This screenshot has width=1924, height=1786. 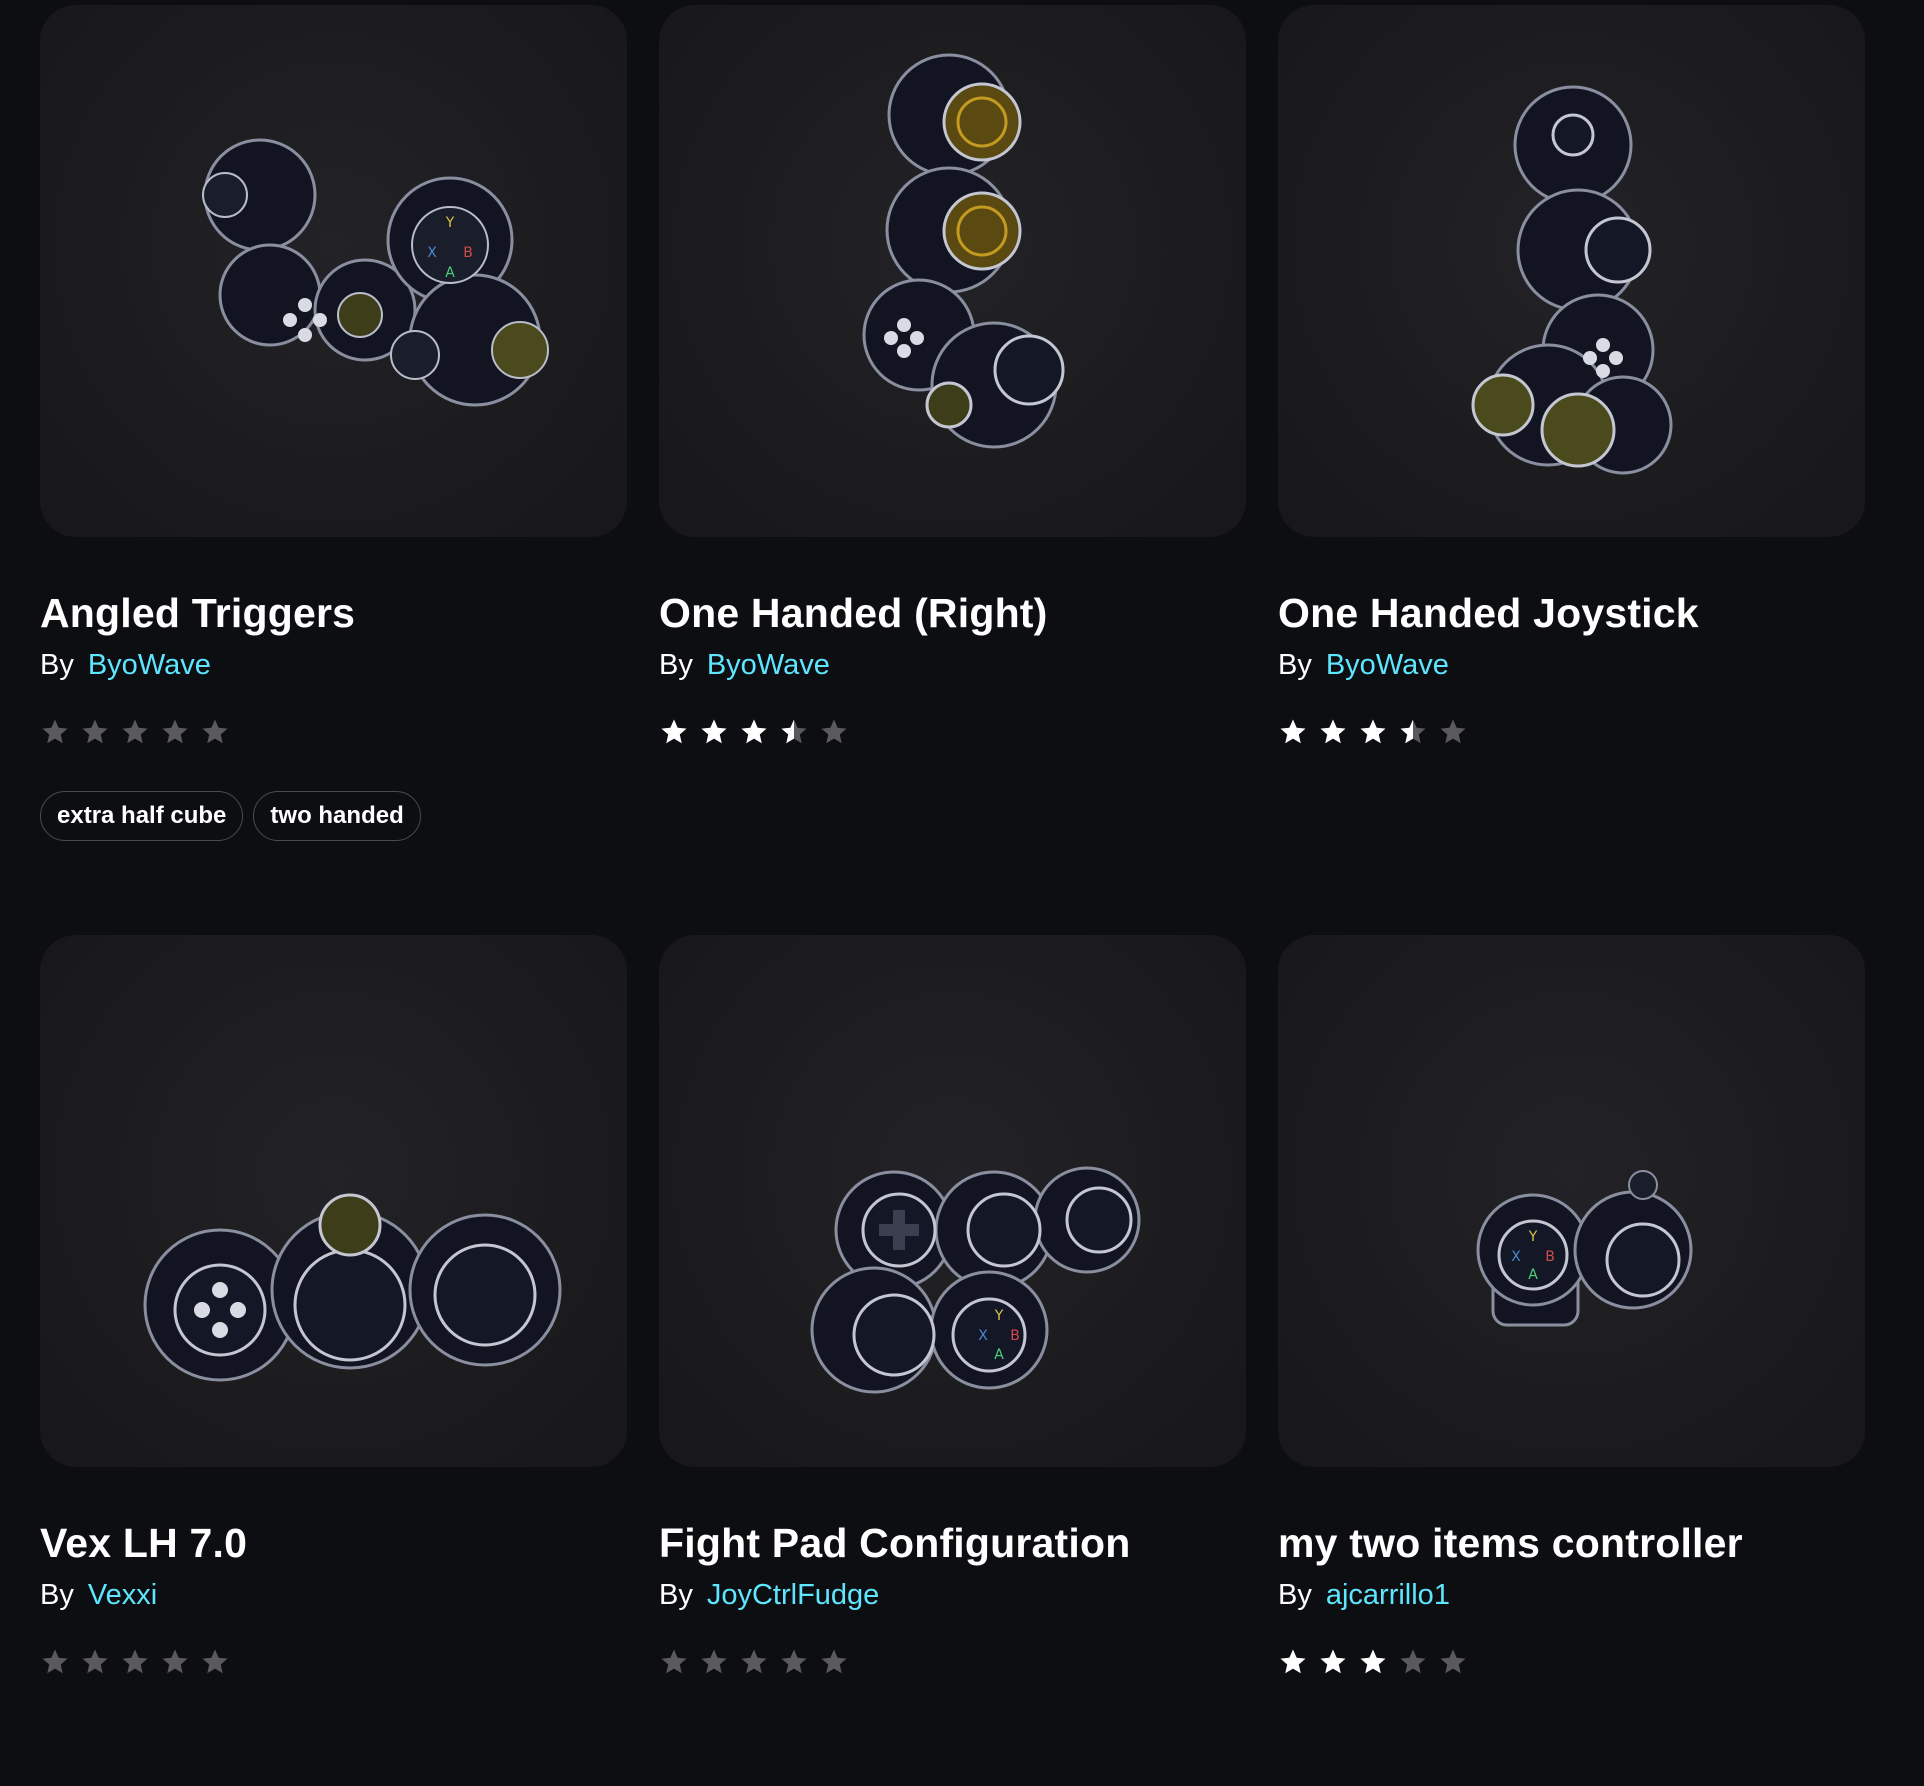 What do you see at coordinates (952, 613) in the screenshot?
I see `card-title: One Handed (Right)` at bounding box center [952, 613].